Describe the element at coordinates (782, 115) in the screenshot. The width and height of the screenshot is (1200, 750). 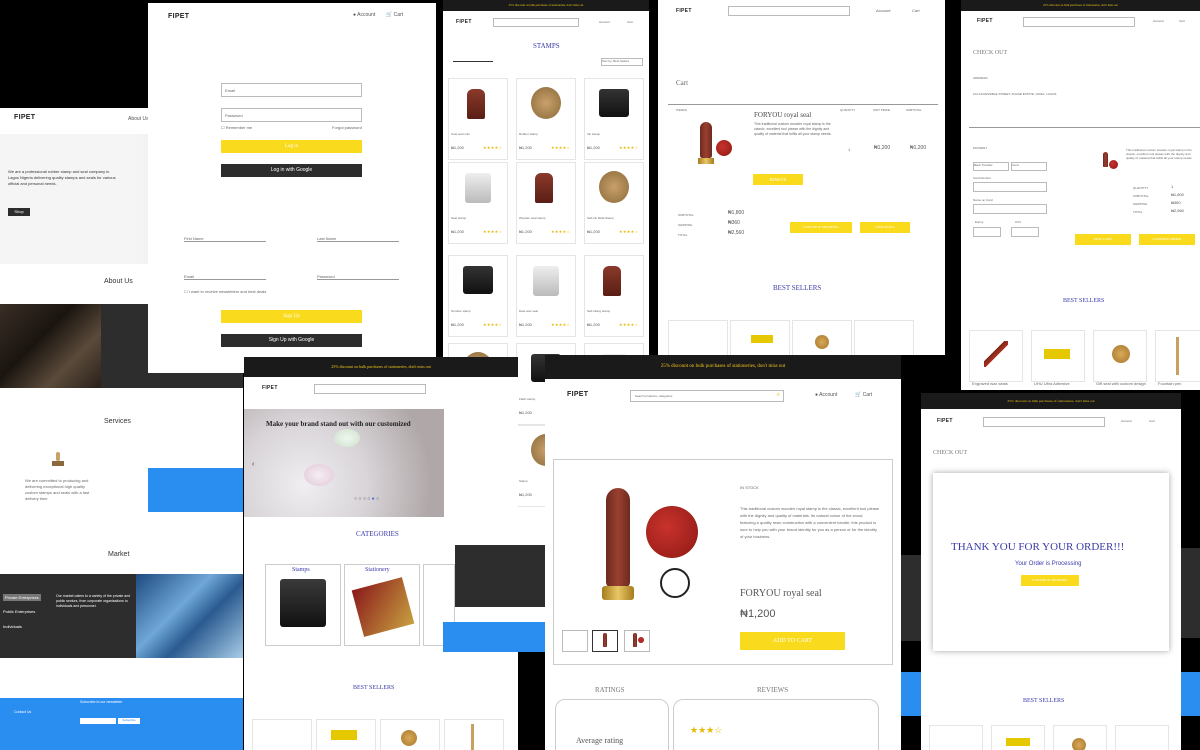
I see `cart-item-name: FORYOU royal seal` at that location.